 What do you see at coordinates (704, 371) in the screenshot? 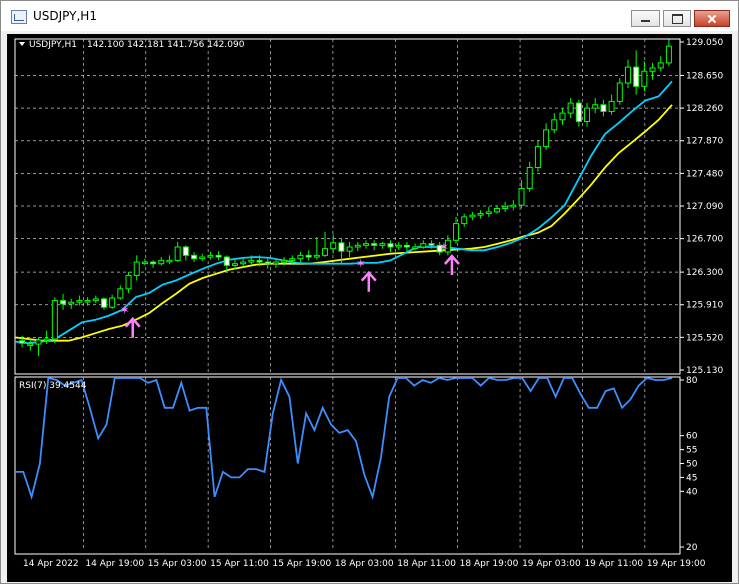
I see `price-tick-label: 125.130` at bounding box center [704, 371].